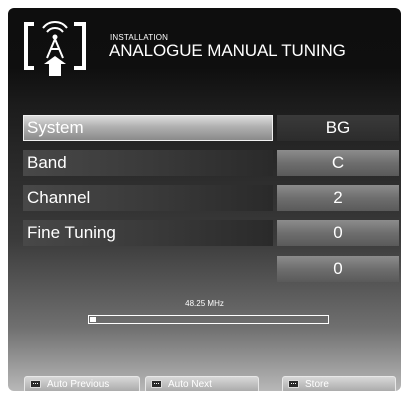  What do you see at coordinates (339, 383) in the screenshot?
I see `store-button: Store` at bounding box center [339, 383].